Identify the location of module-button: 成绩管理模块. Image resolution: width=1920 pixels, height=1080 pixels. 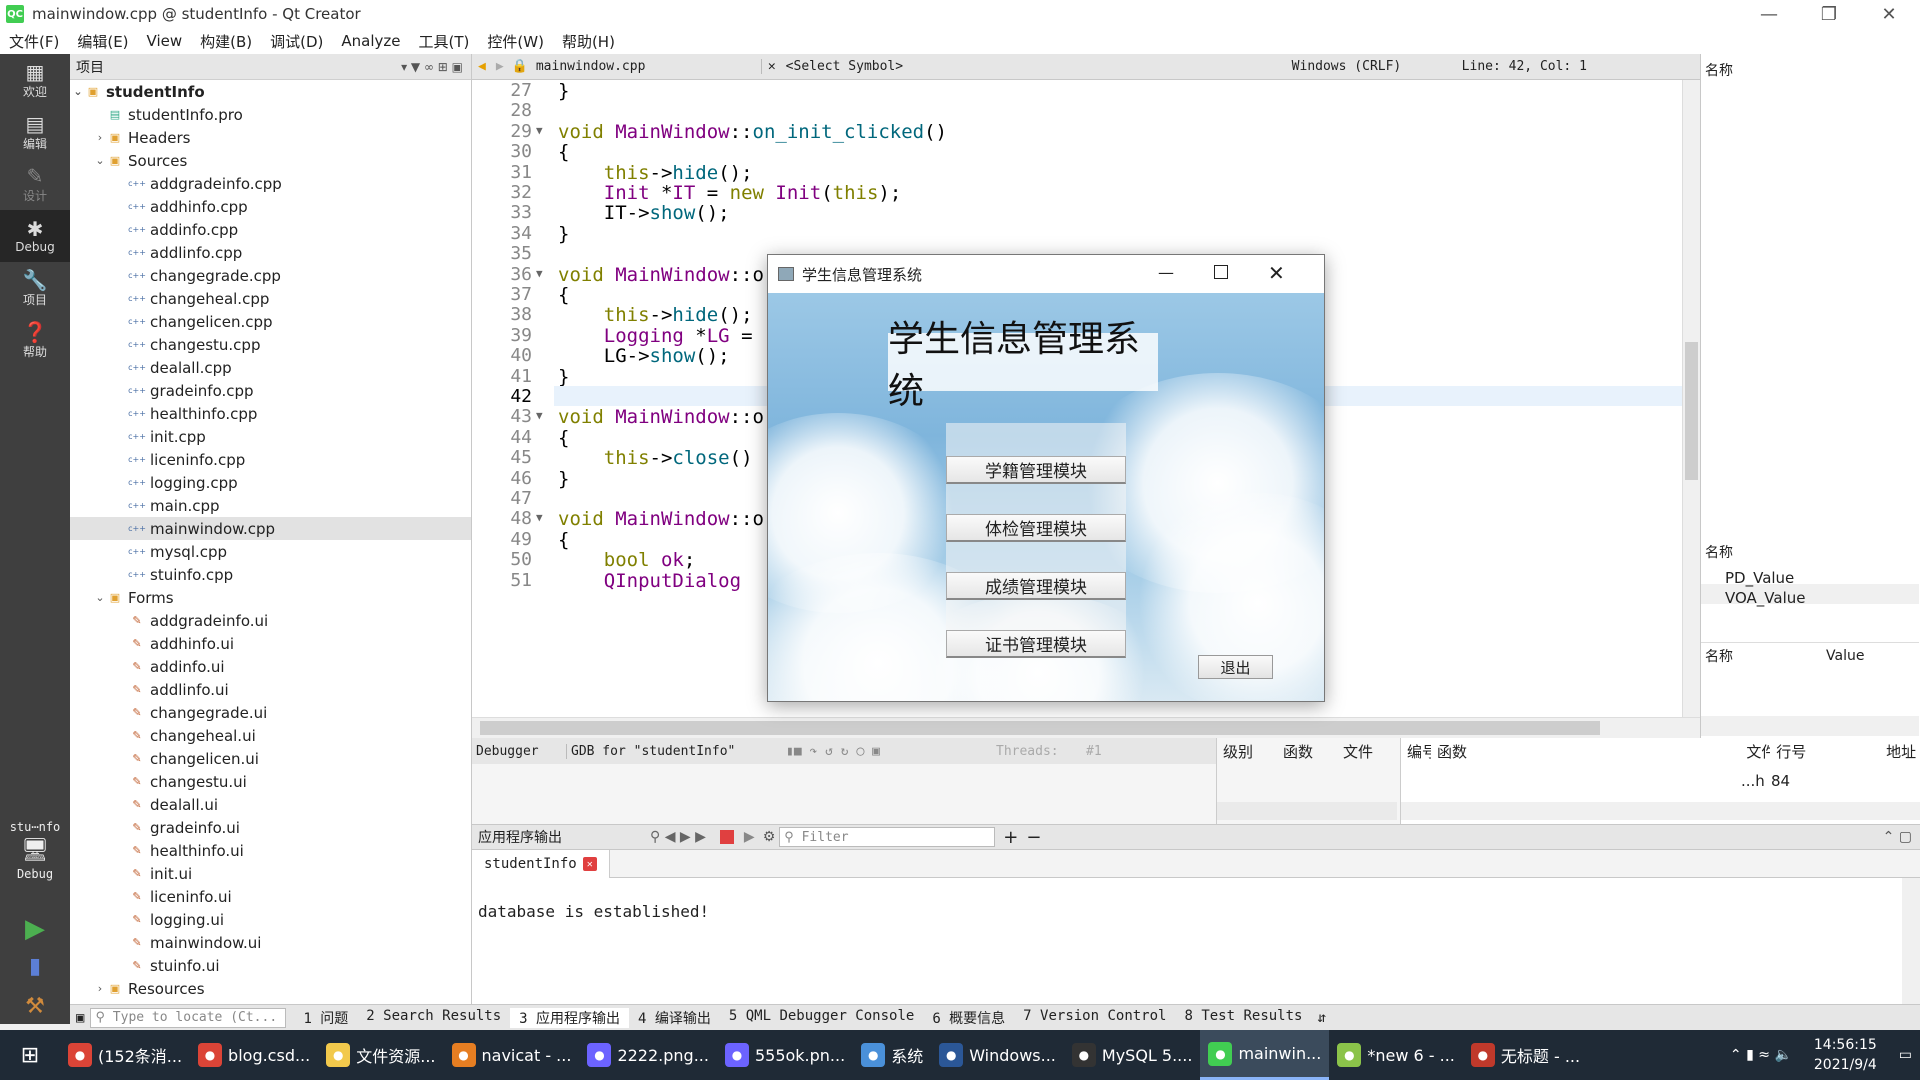
(1036, 586).